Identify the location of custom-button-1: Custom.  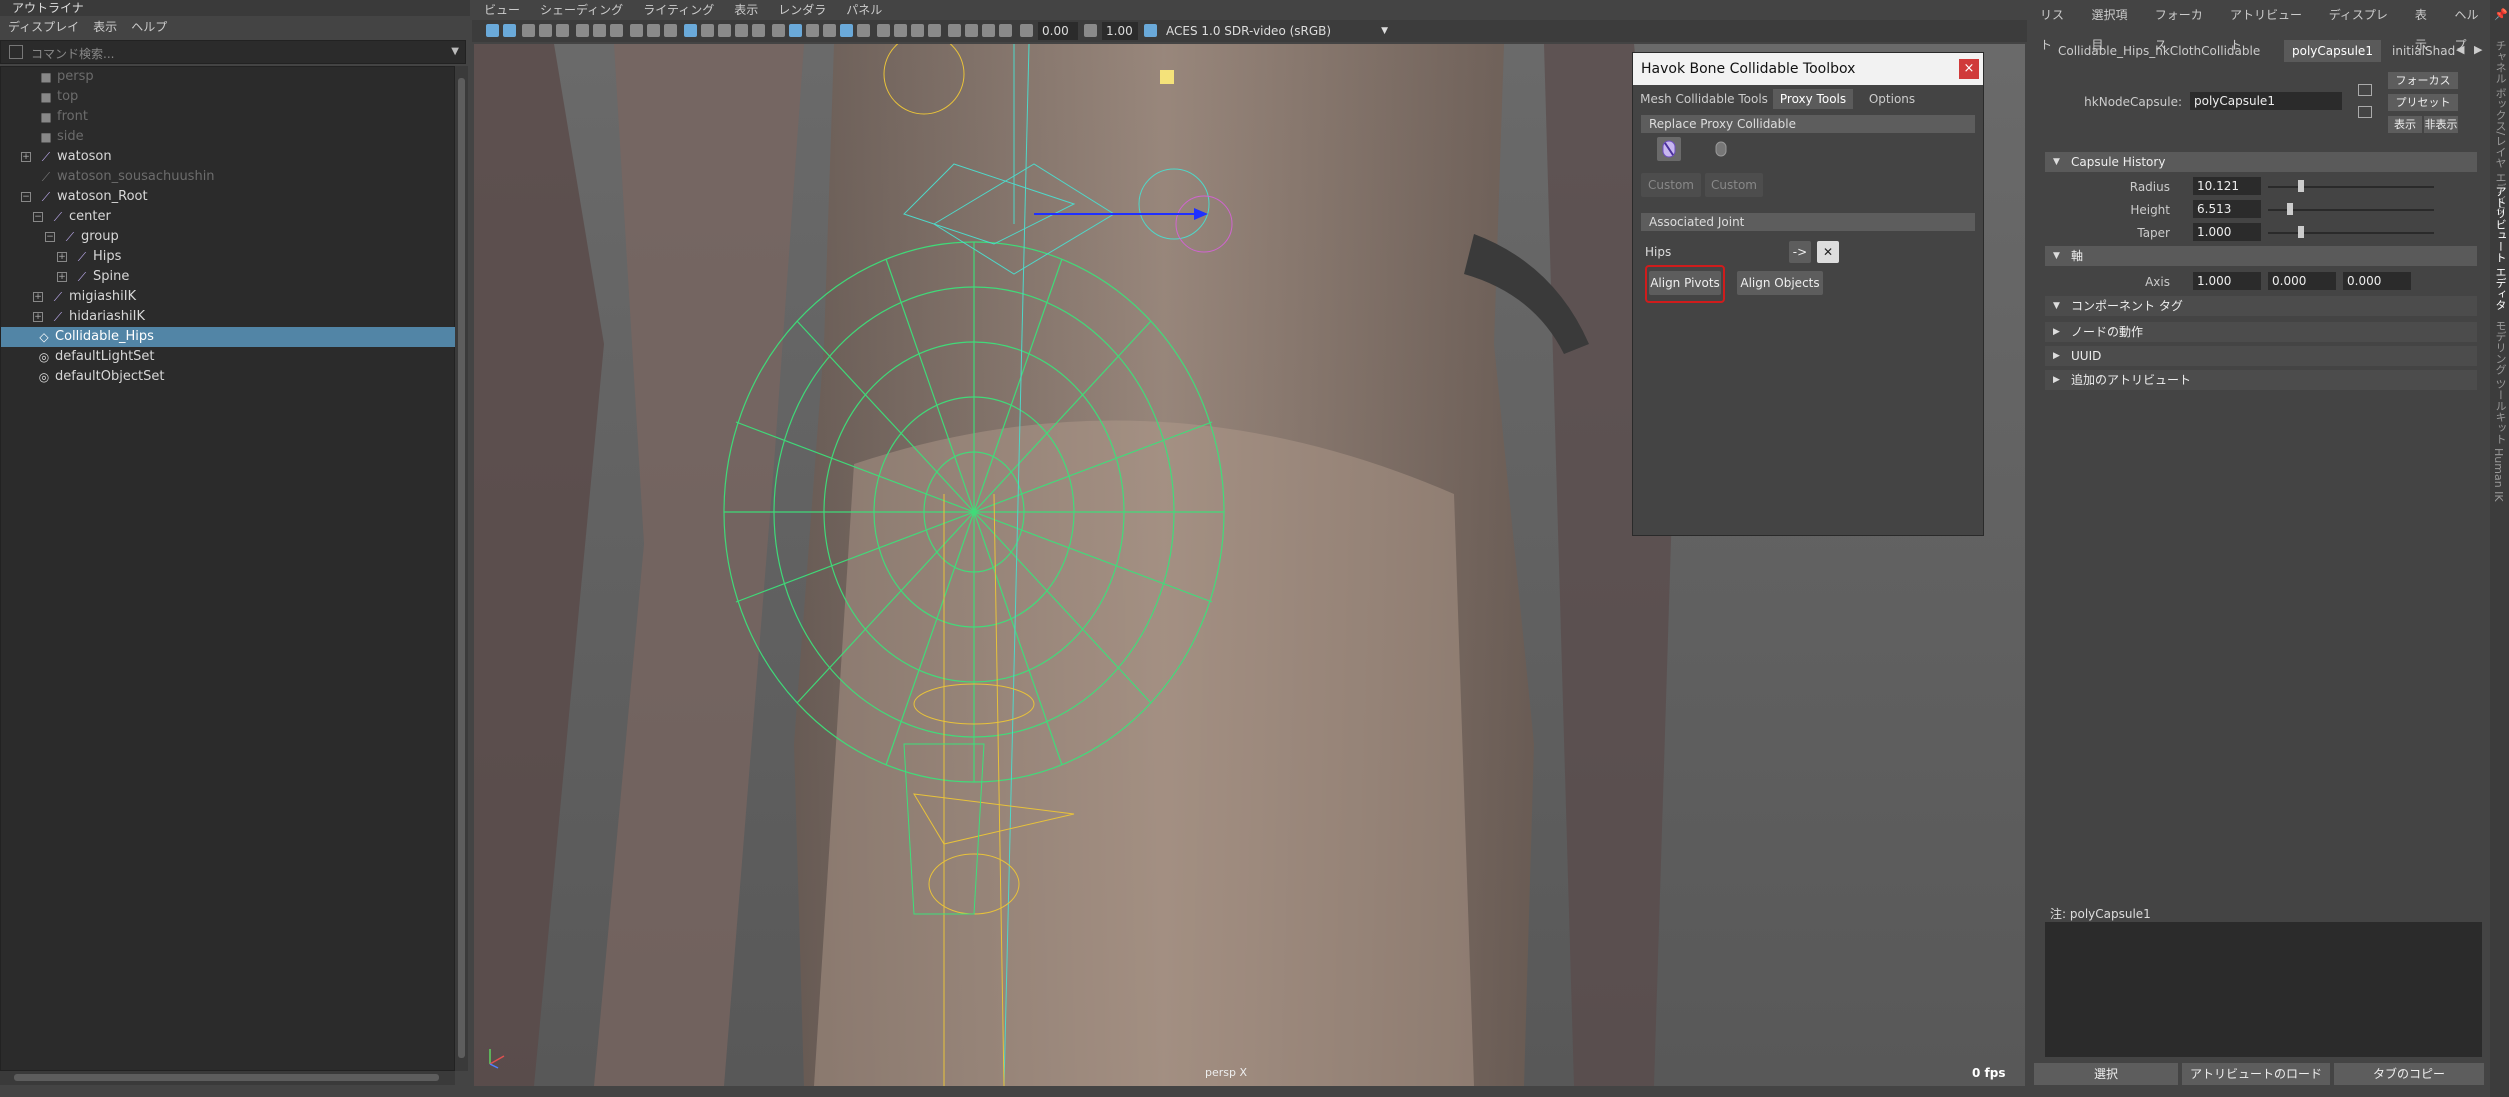
(1671, 185).